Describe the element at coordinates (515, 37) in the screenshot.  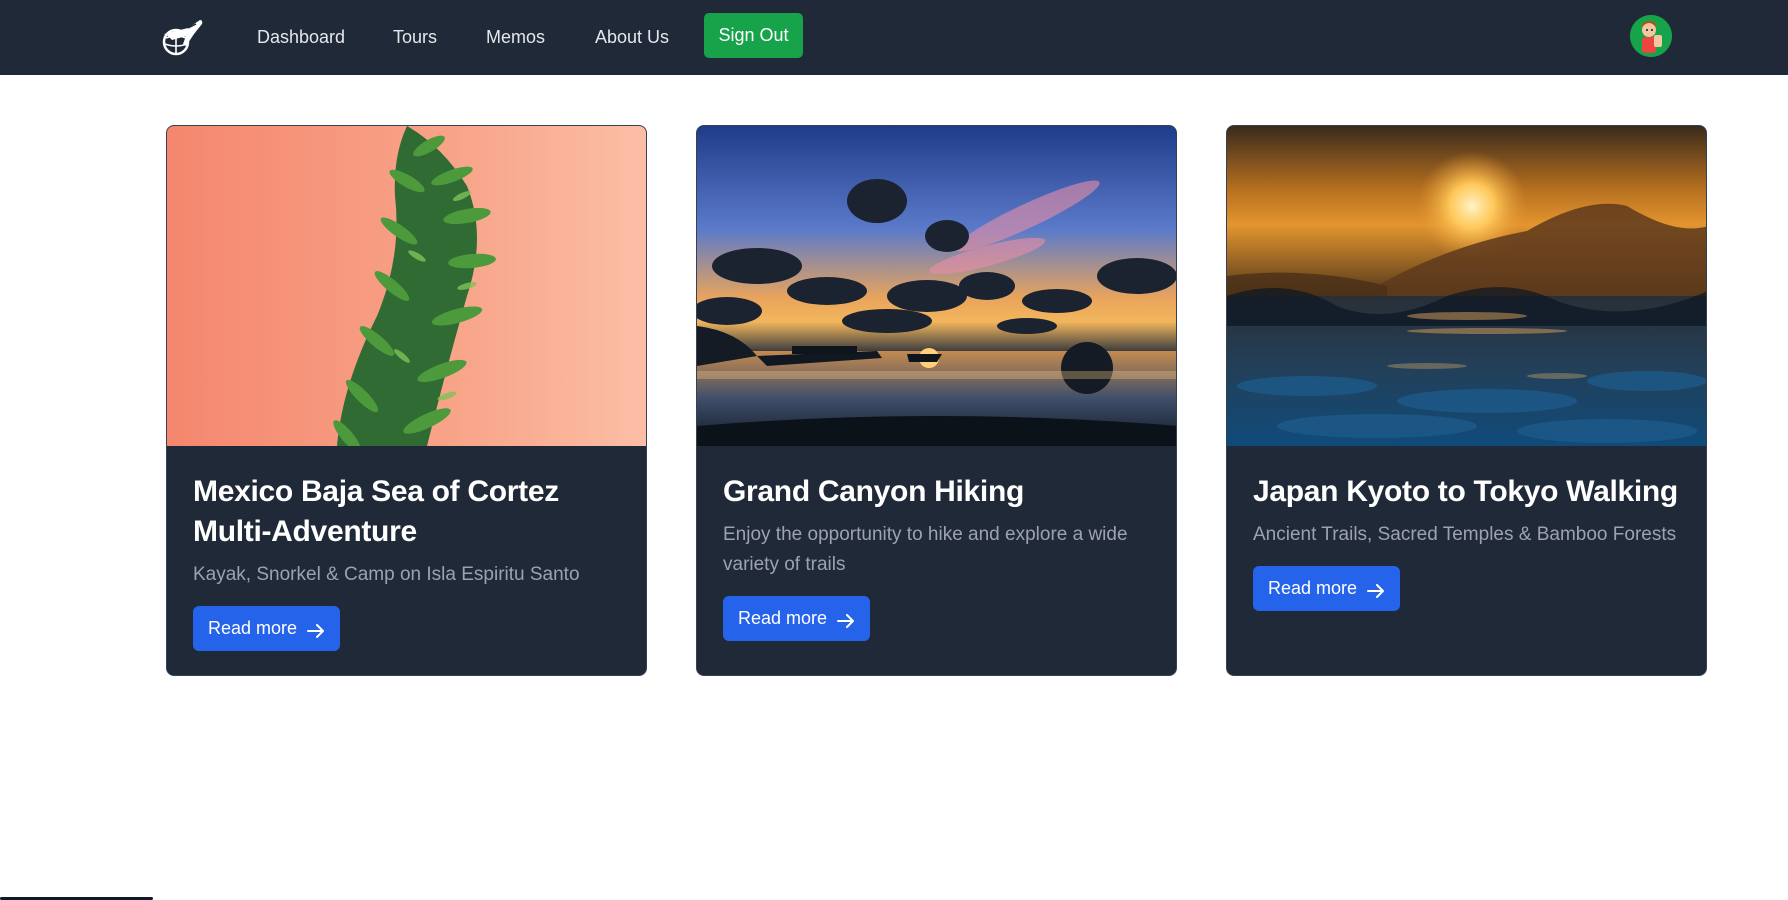
I see `nav-link-memos: Memos` at that location.